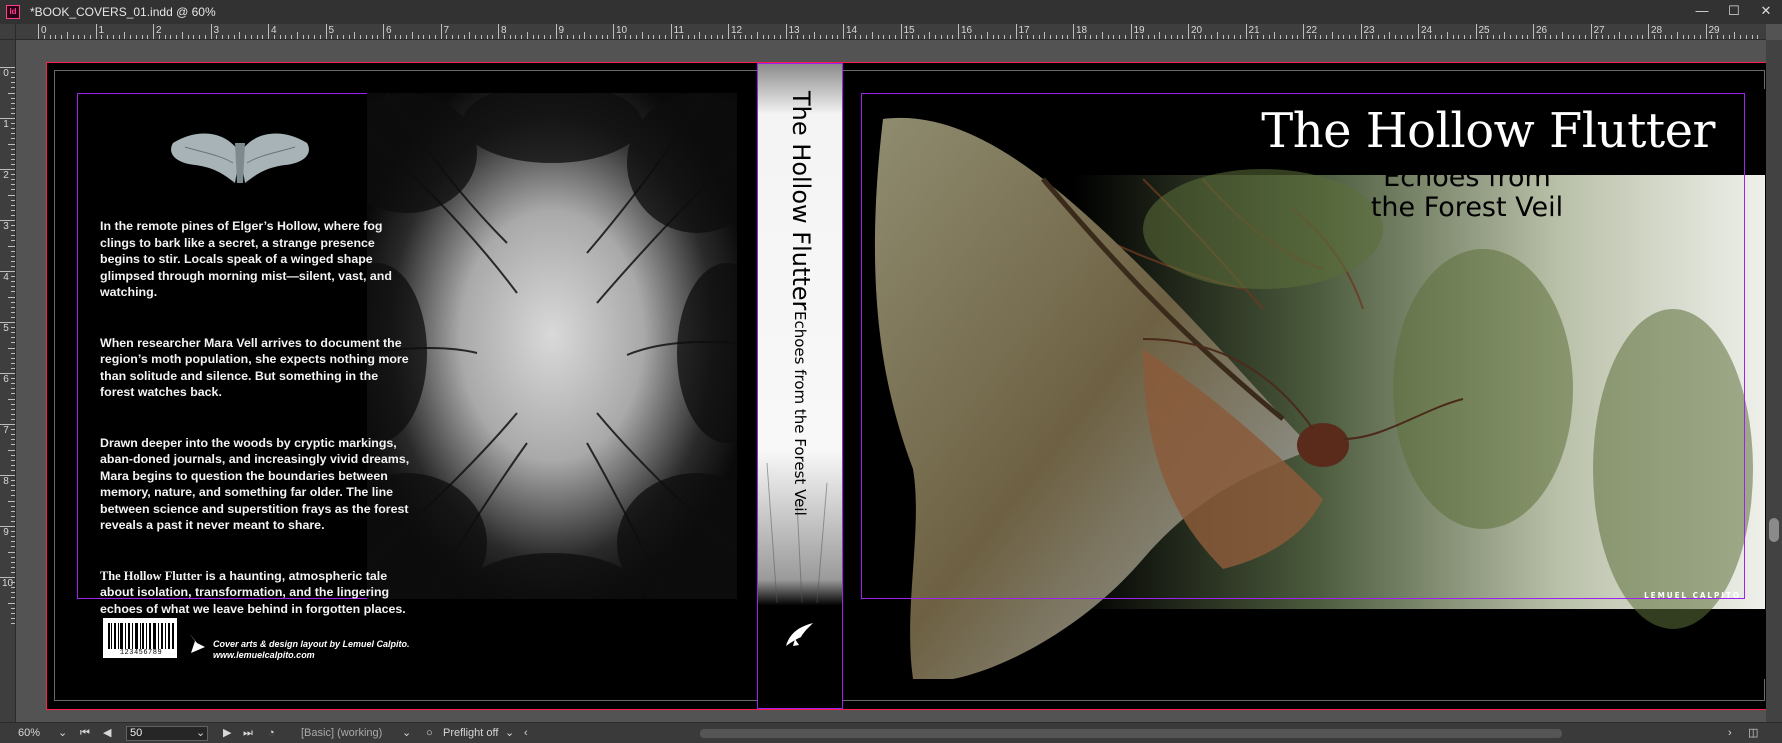 The width and height of the screenshot is (1782, 743). I want to click on scroll-left-icon: ‹, so click(526, 733).